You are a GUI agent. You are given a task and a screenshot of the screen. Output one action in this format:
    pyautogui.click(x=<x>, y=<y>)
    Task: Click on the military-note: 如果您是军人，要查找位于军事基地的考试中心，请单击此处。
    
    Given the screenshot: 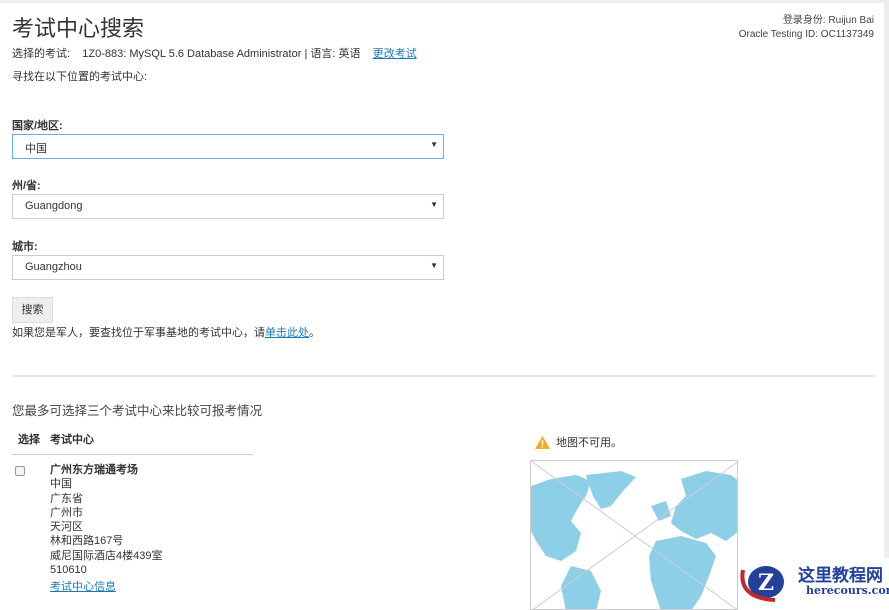 What is the action you would take?
    pyautogui.click(x=166, y=332)
    